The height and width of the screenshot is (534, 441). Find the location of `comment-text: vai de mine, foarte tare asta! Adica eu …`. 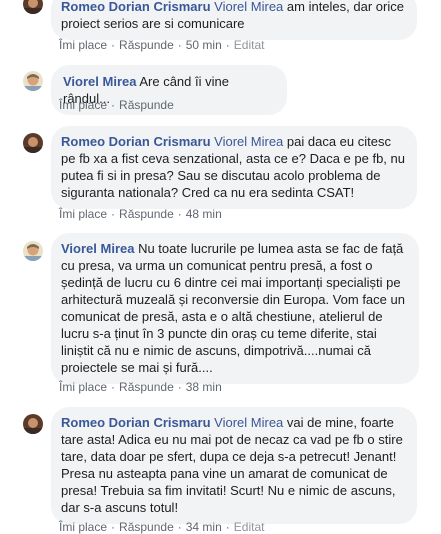

comment-text: vai de mine, foarte tare asta! Adica eu … is located at coordinates (232, 465).